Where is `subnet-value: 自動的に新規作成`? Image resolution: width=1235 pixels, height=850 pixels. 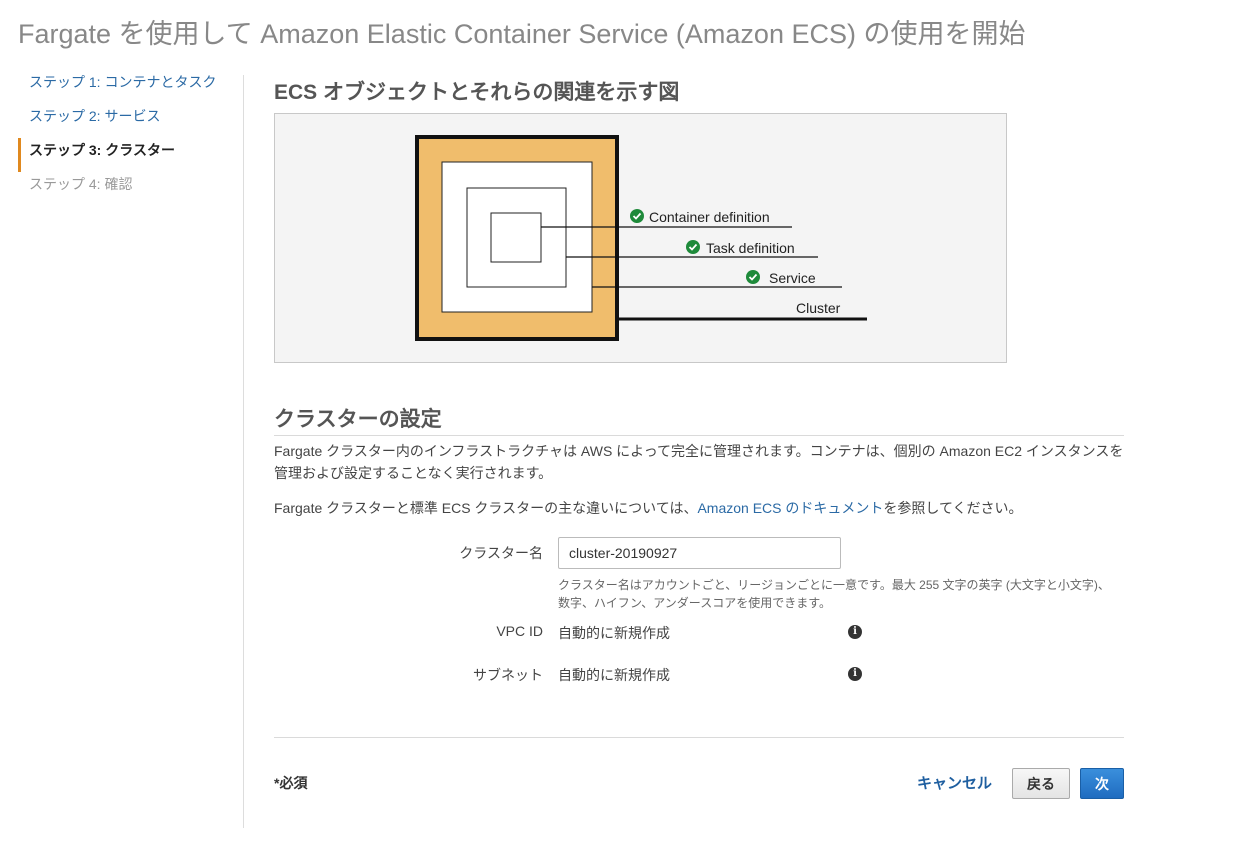 subnet-value: 自動的に新規作成 is located at coordinates (614, 675).